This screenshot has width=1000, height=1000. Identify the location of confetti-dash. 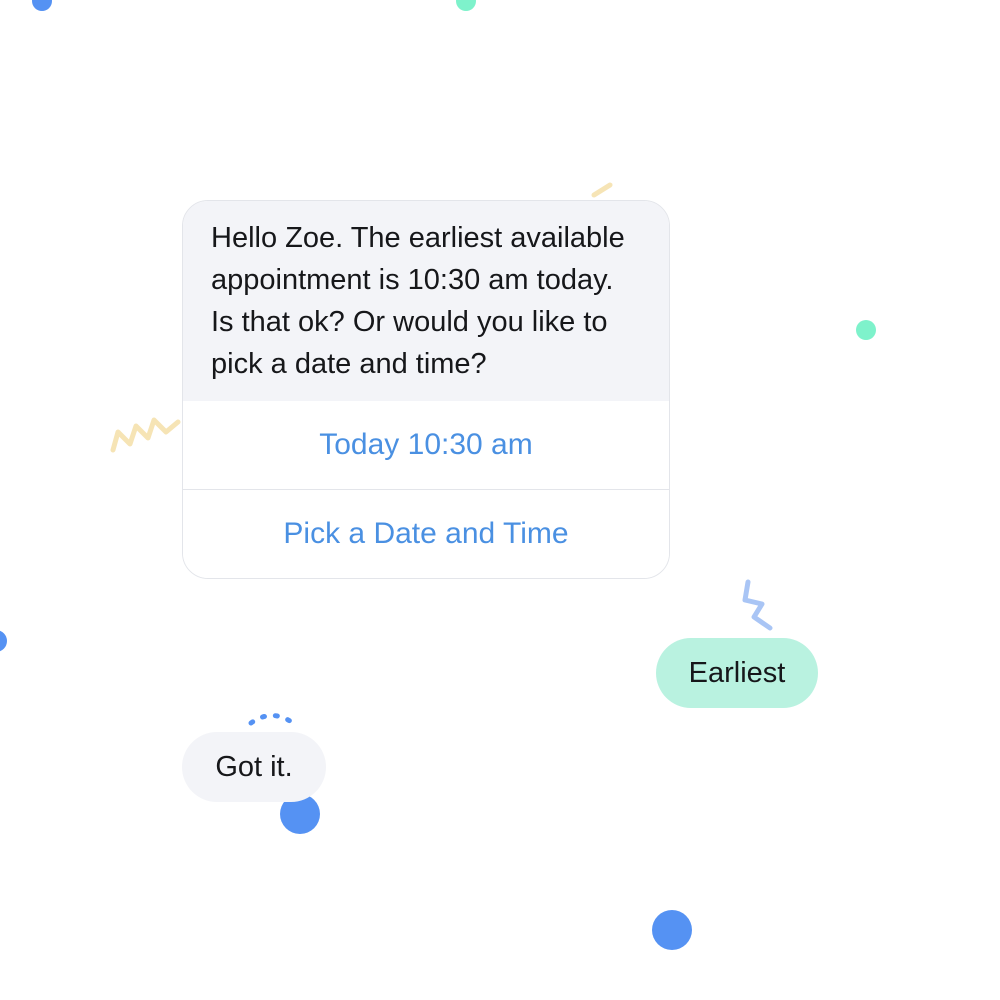
(602, 190).